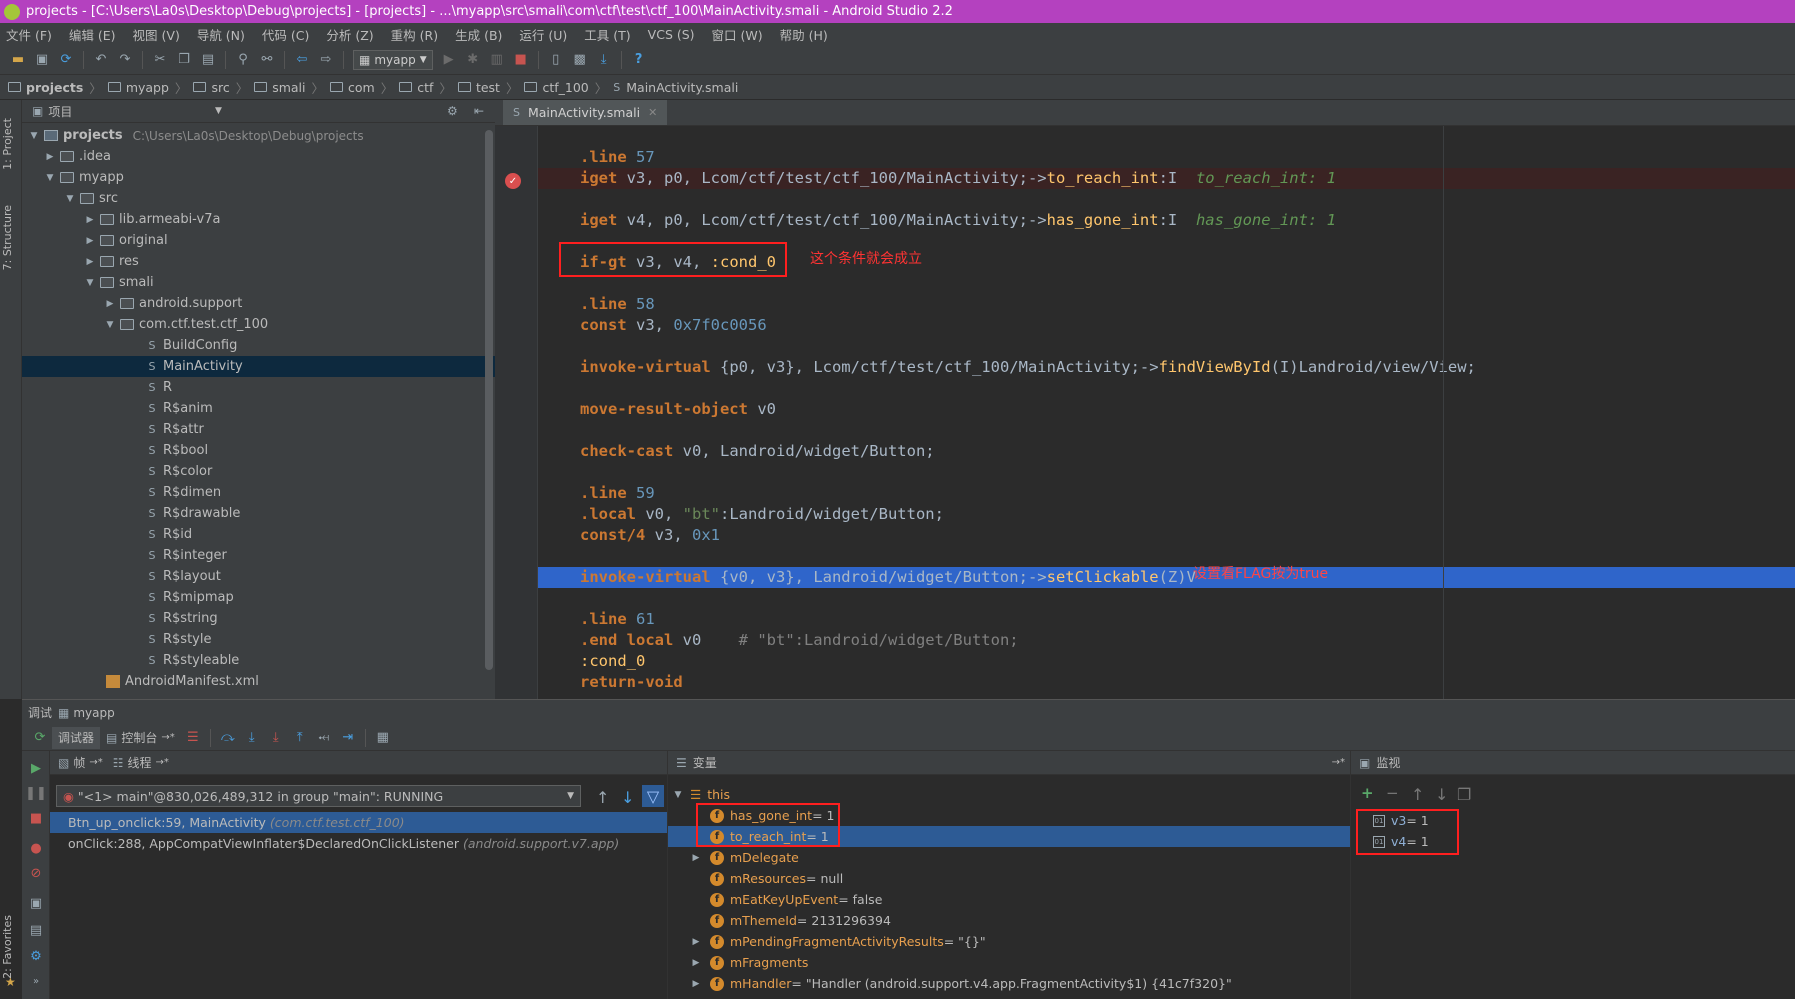  Describe the element at coordinates (42, 60) in the screenshot. I see `save-all-icon: ▣` at that location.